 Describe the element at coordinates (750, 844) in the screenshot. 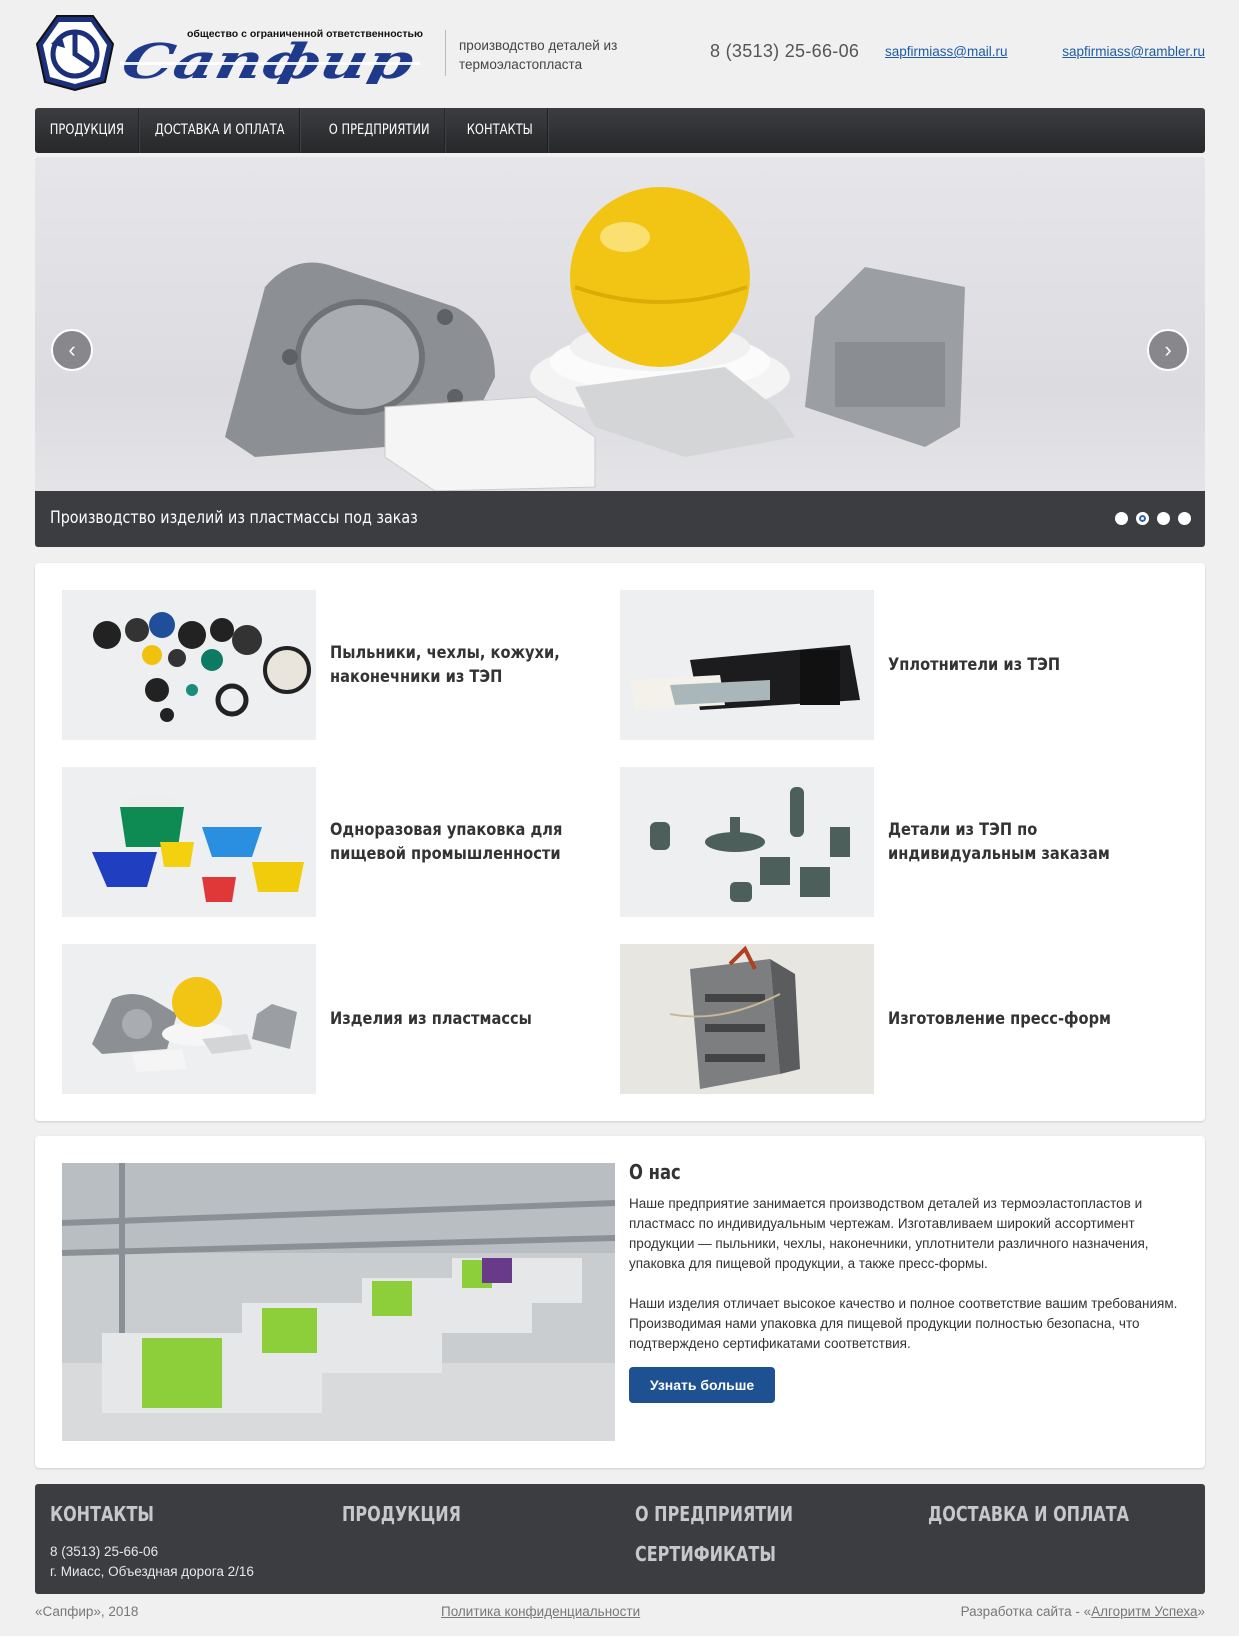

I see `custom-parts-icon` at that location.